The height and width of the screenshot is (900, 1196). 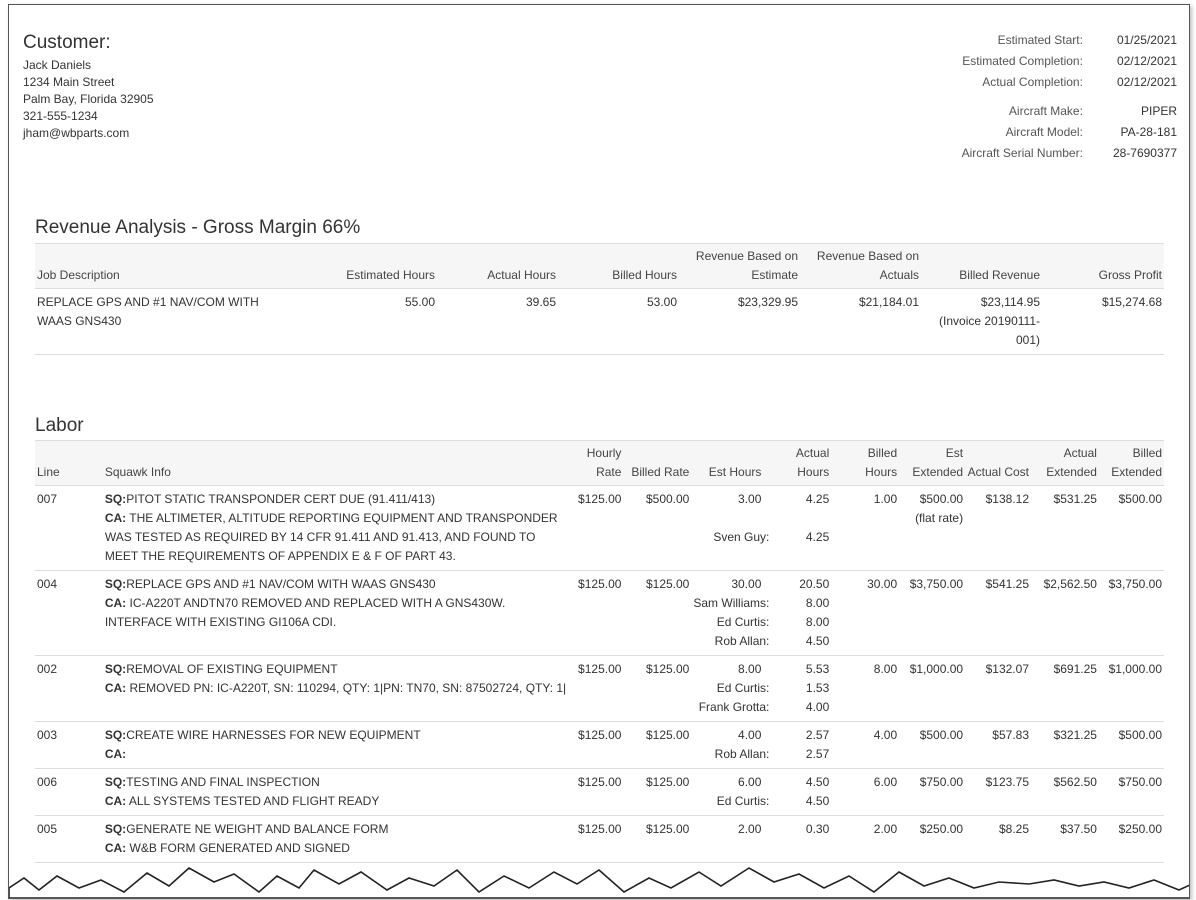 What do you see at coordinates (69, 463) in the screenshot?
I see `col-line: Line` at bounding box center [69, 463].